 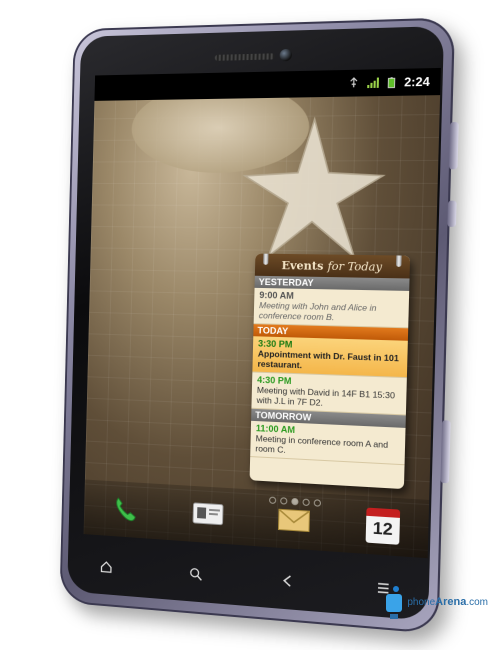 What do you see at coordinates (394, 602) in the screenshot?
I see `phonearena-logo-icon` at bounding box center [394, 602].